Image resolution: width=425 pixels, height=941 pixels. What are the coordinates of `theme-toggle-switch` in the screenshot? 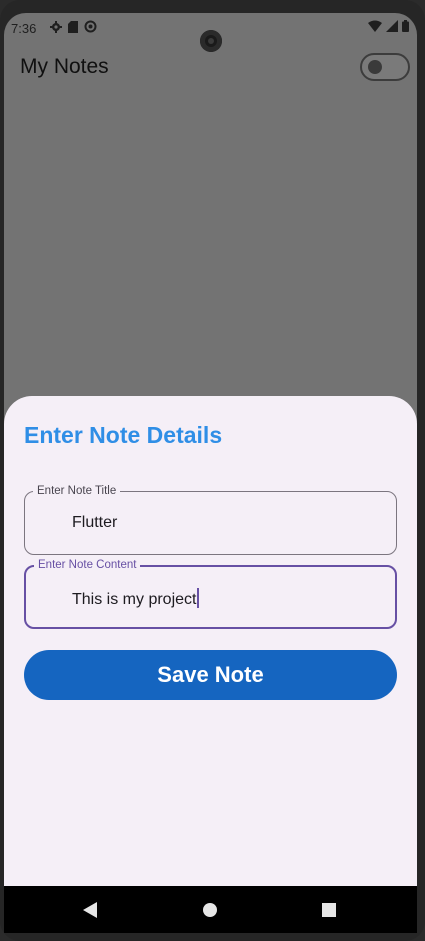 It's located at (385, 67).